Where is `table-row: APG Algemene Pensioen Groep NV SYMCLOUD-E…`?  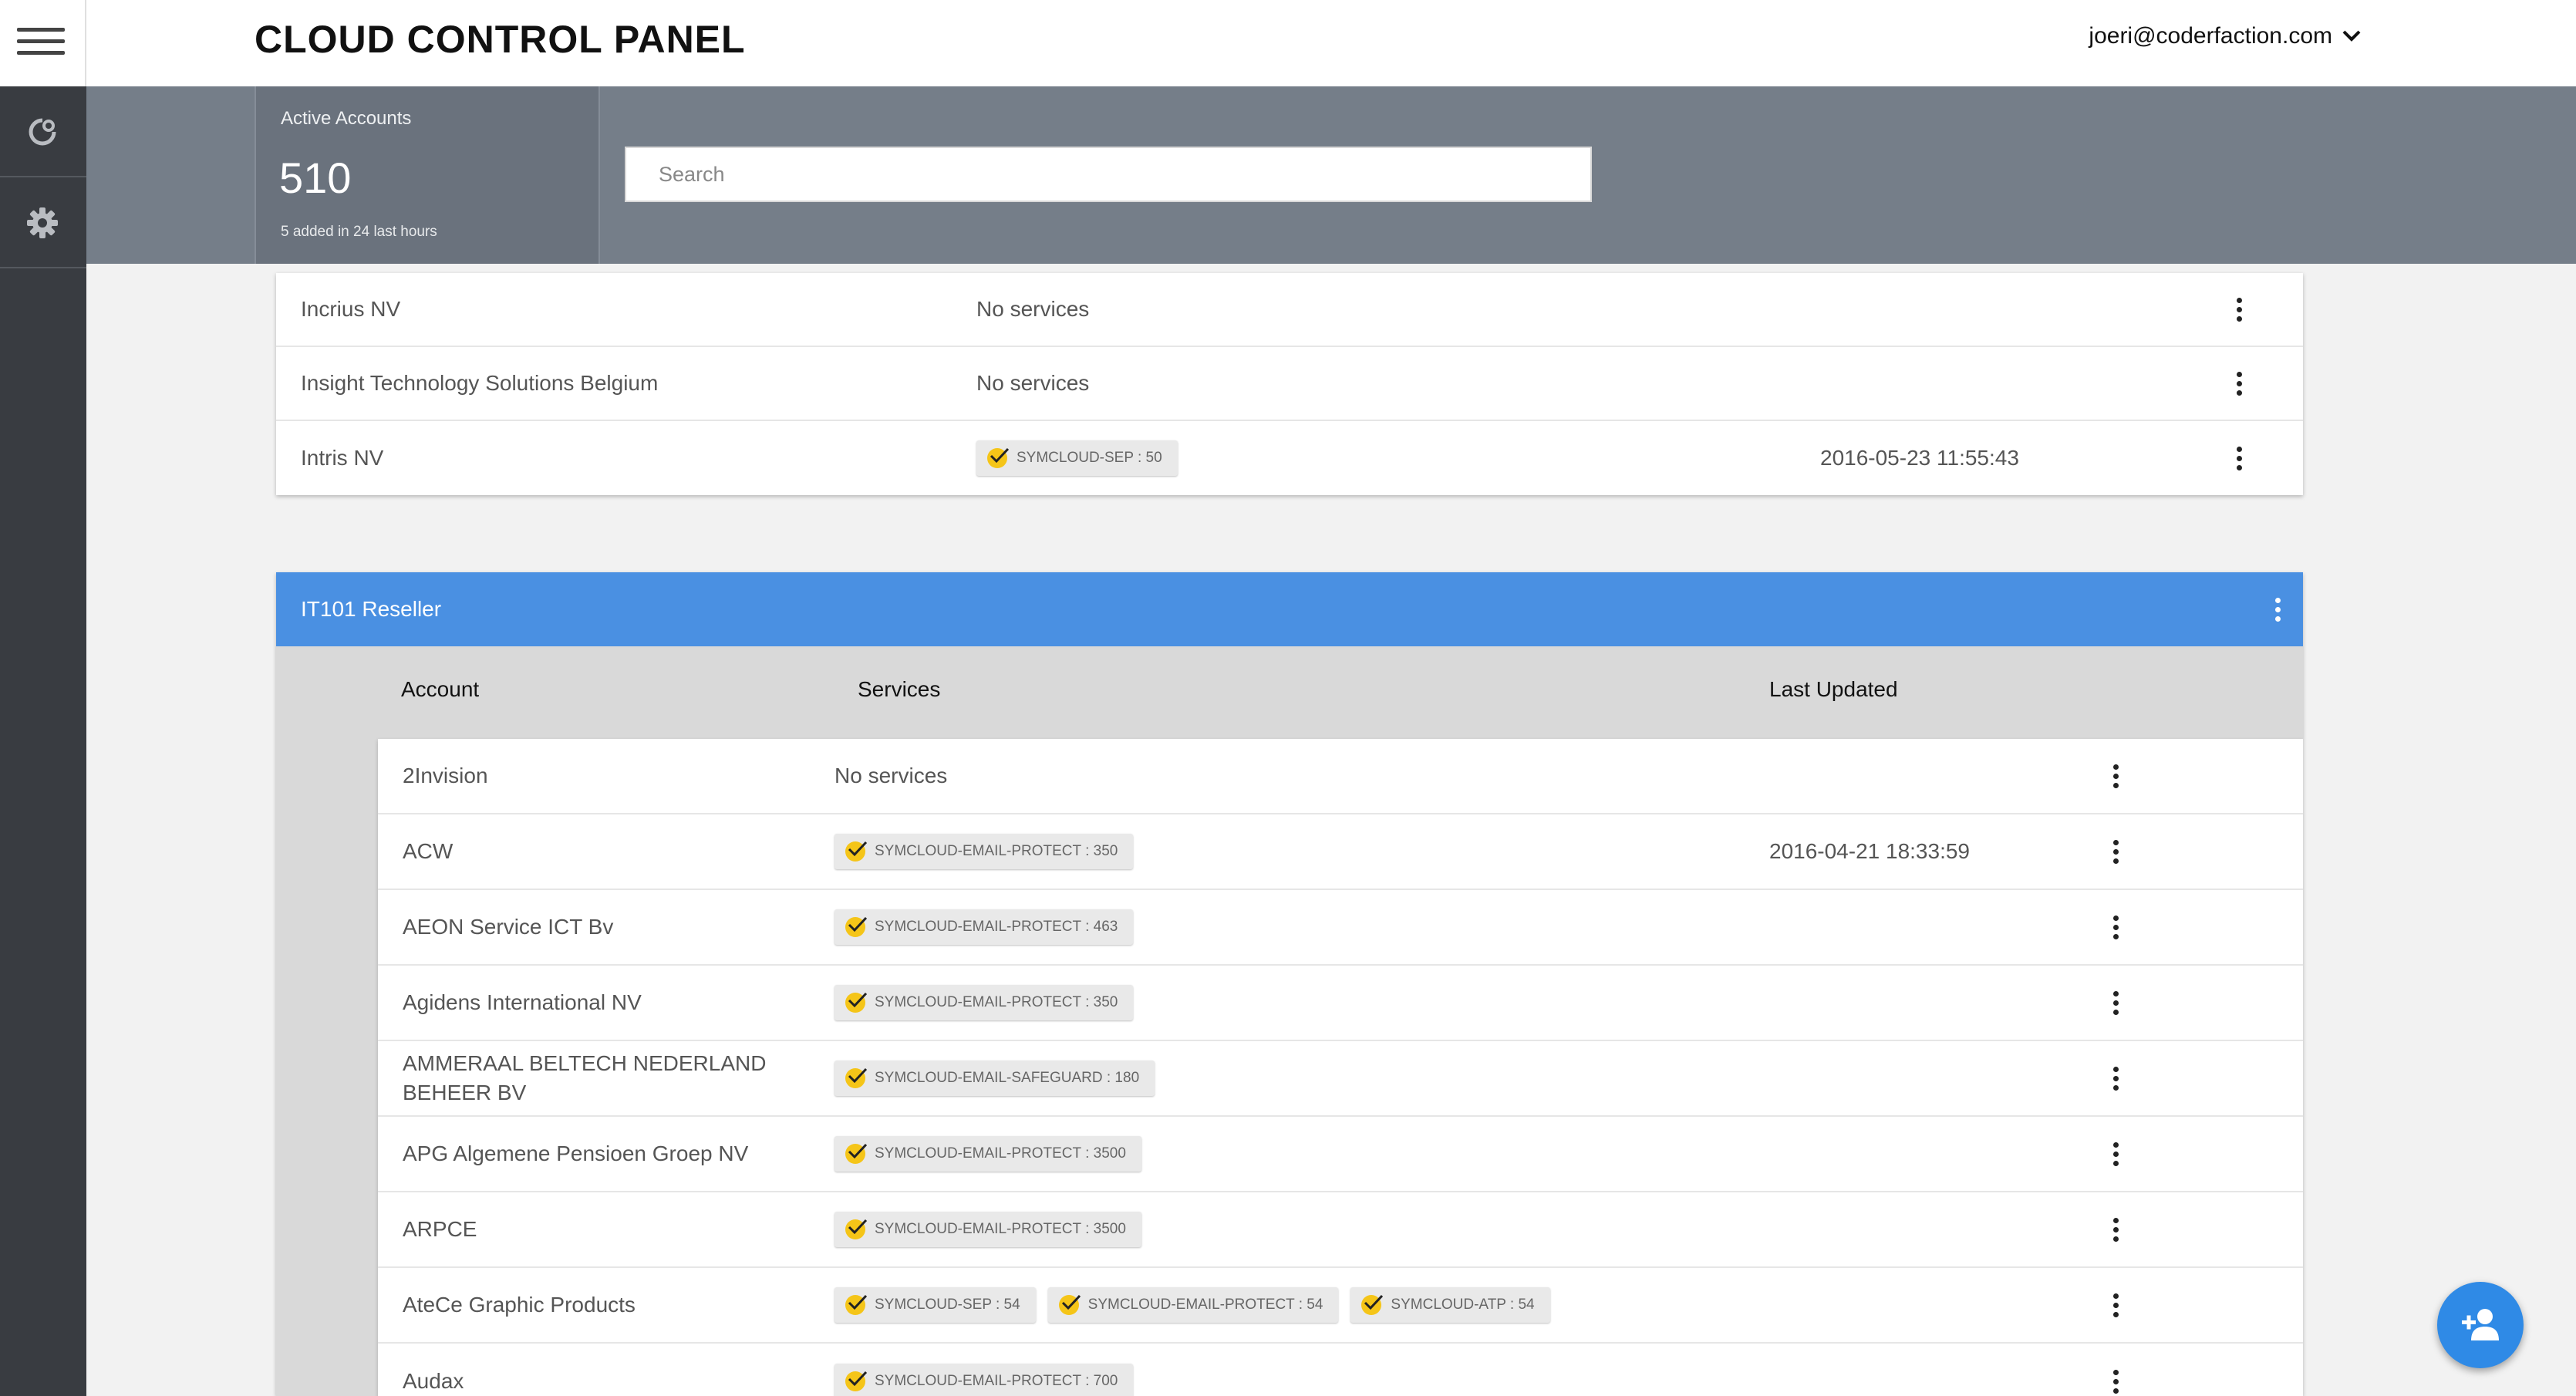
table-row: APG Algemene Pensioen Groep NV SYMCLOUD-E… is located at coordinates (1340, 1154).